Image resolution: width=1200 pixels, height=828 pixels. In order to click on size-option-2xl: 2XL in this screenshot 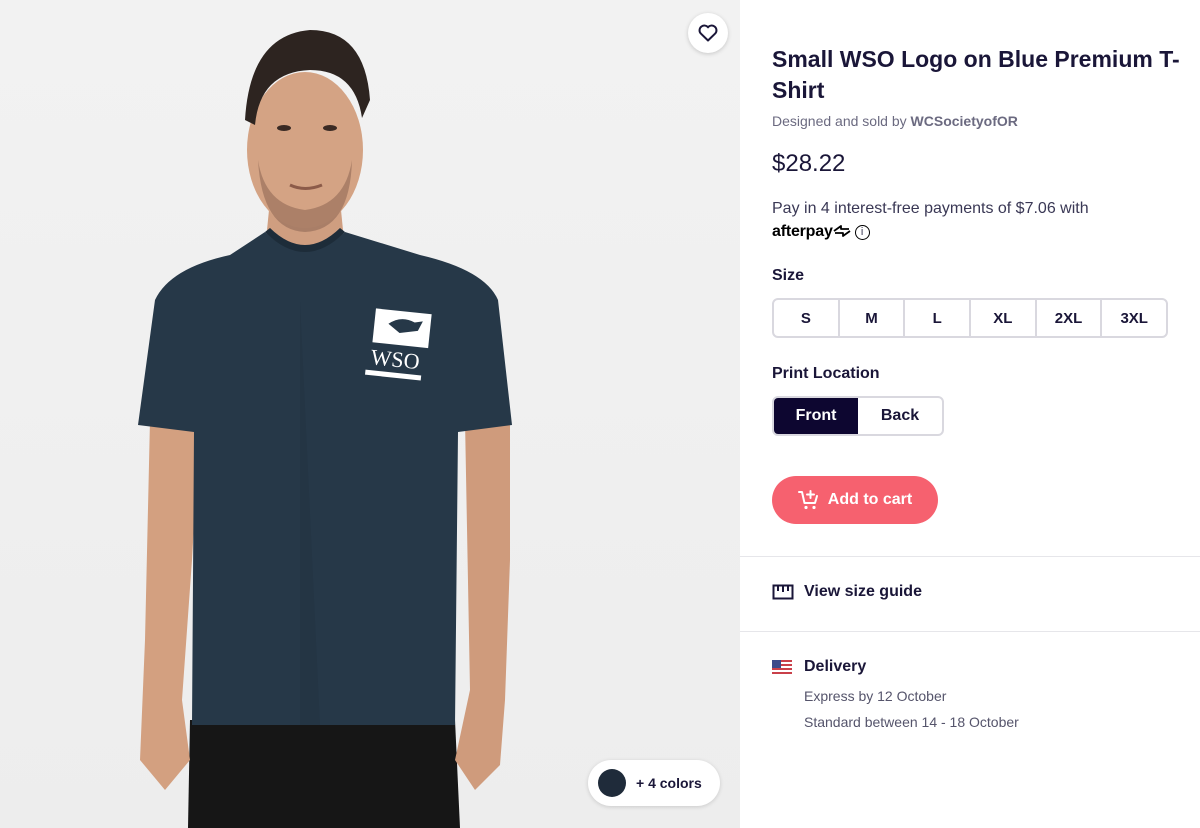, I will do `click(1067, 318)`.